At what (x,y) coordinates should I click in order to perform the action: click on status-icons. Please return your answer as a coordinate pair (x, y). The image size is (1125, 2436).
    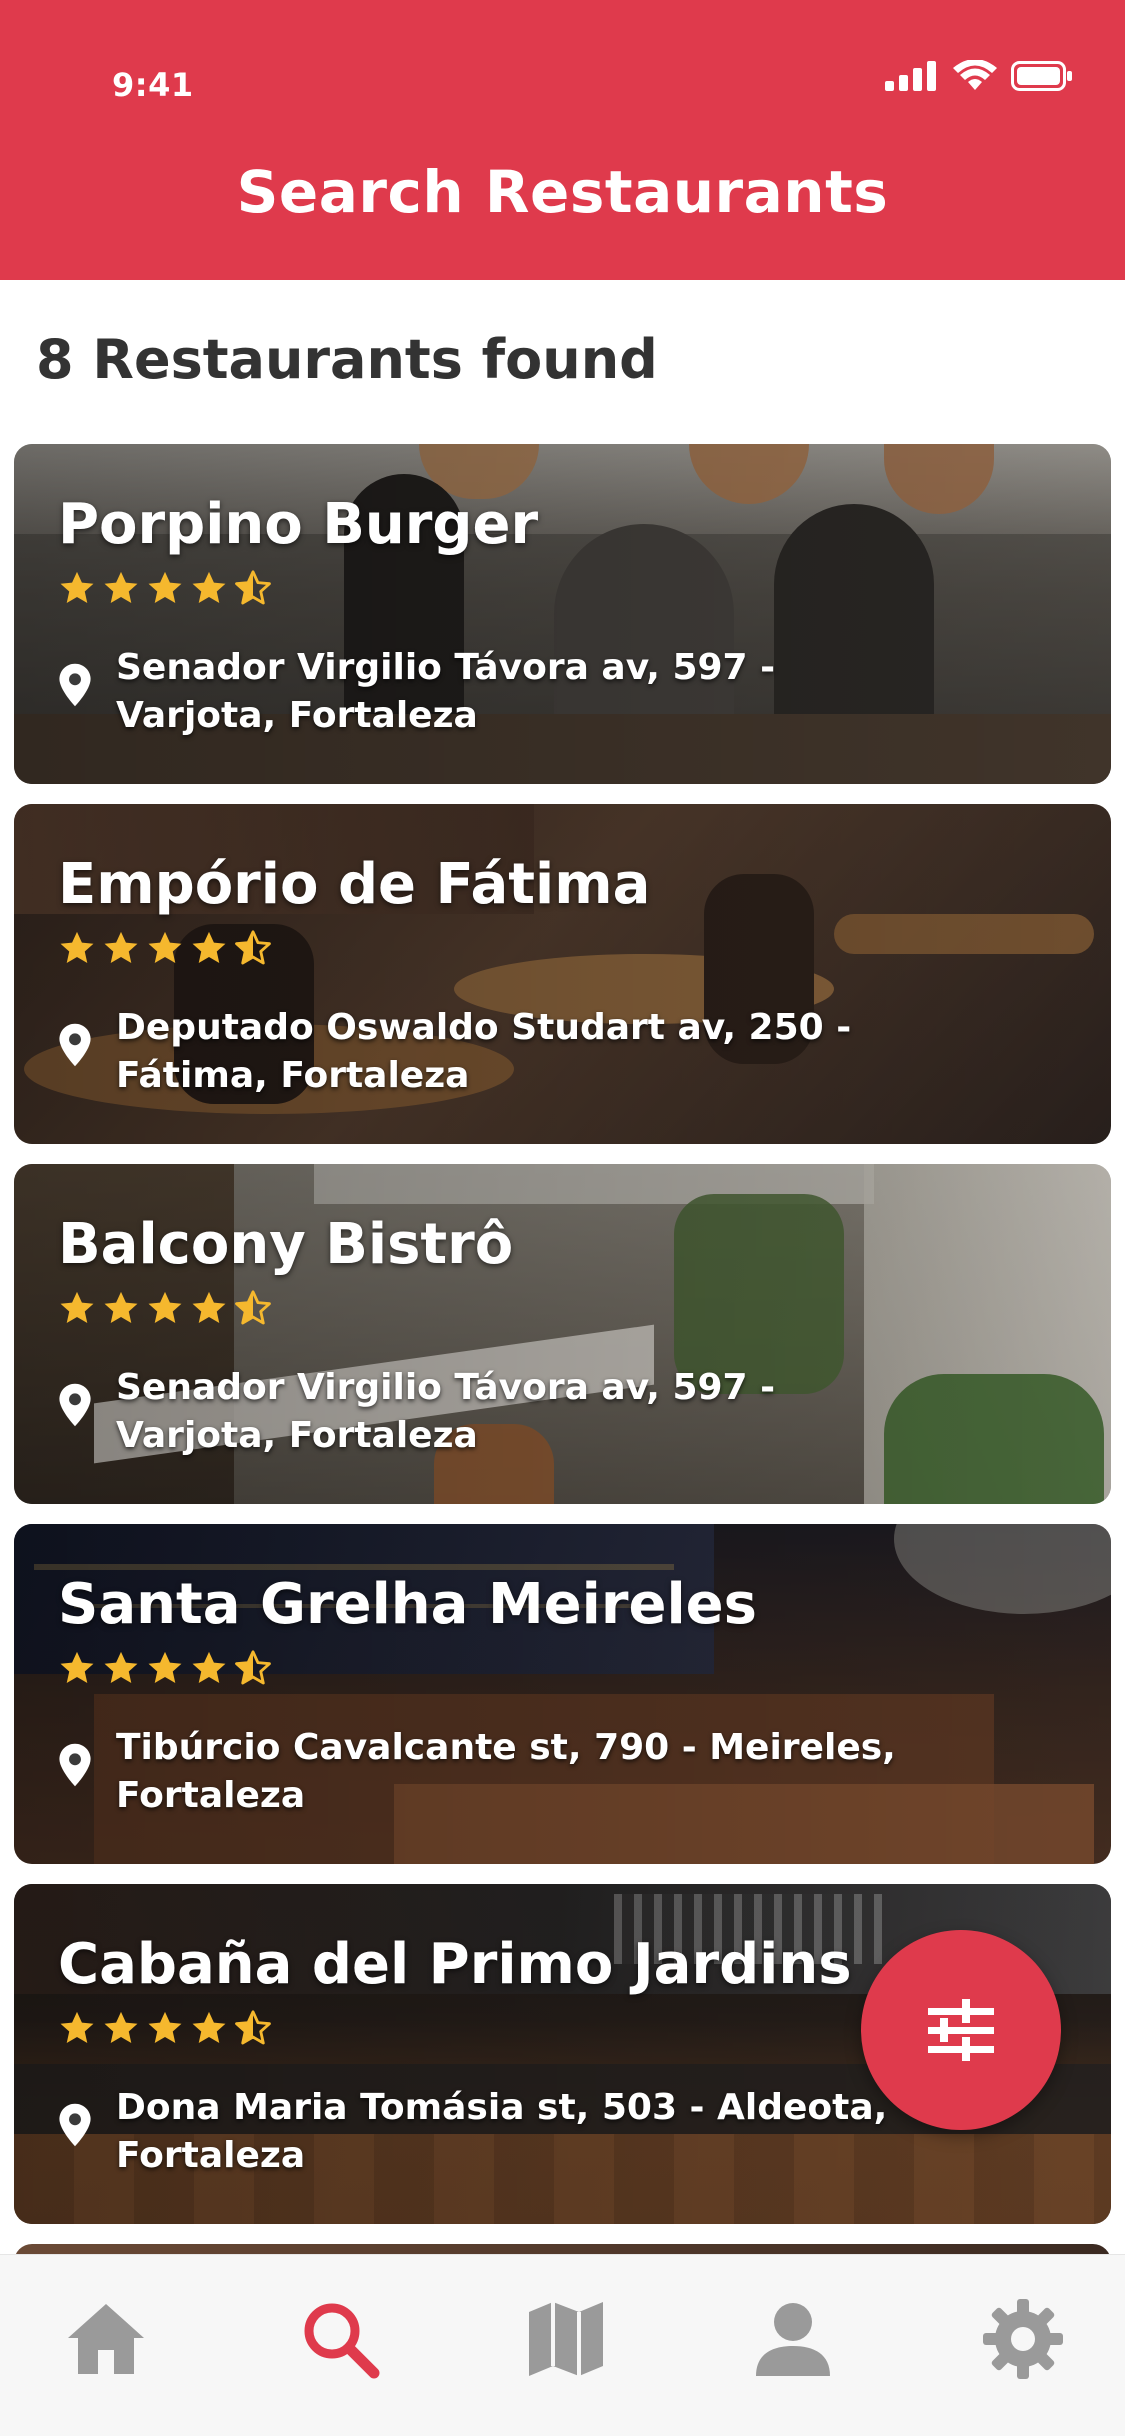
    Looking at the image, I should click on (979, 76).